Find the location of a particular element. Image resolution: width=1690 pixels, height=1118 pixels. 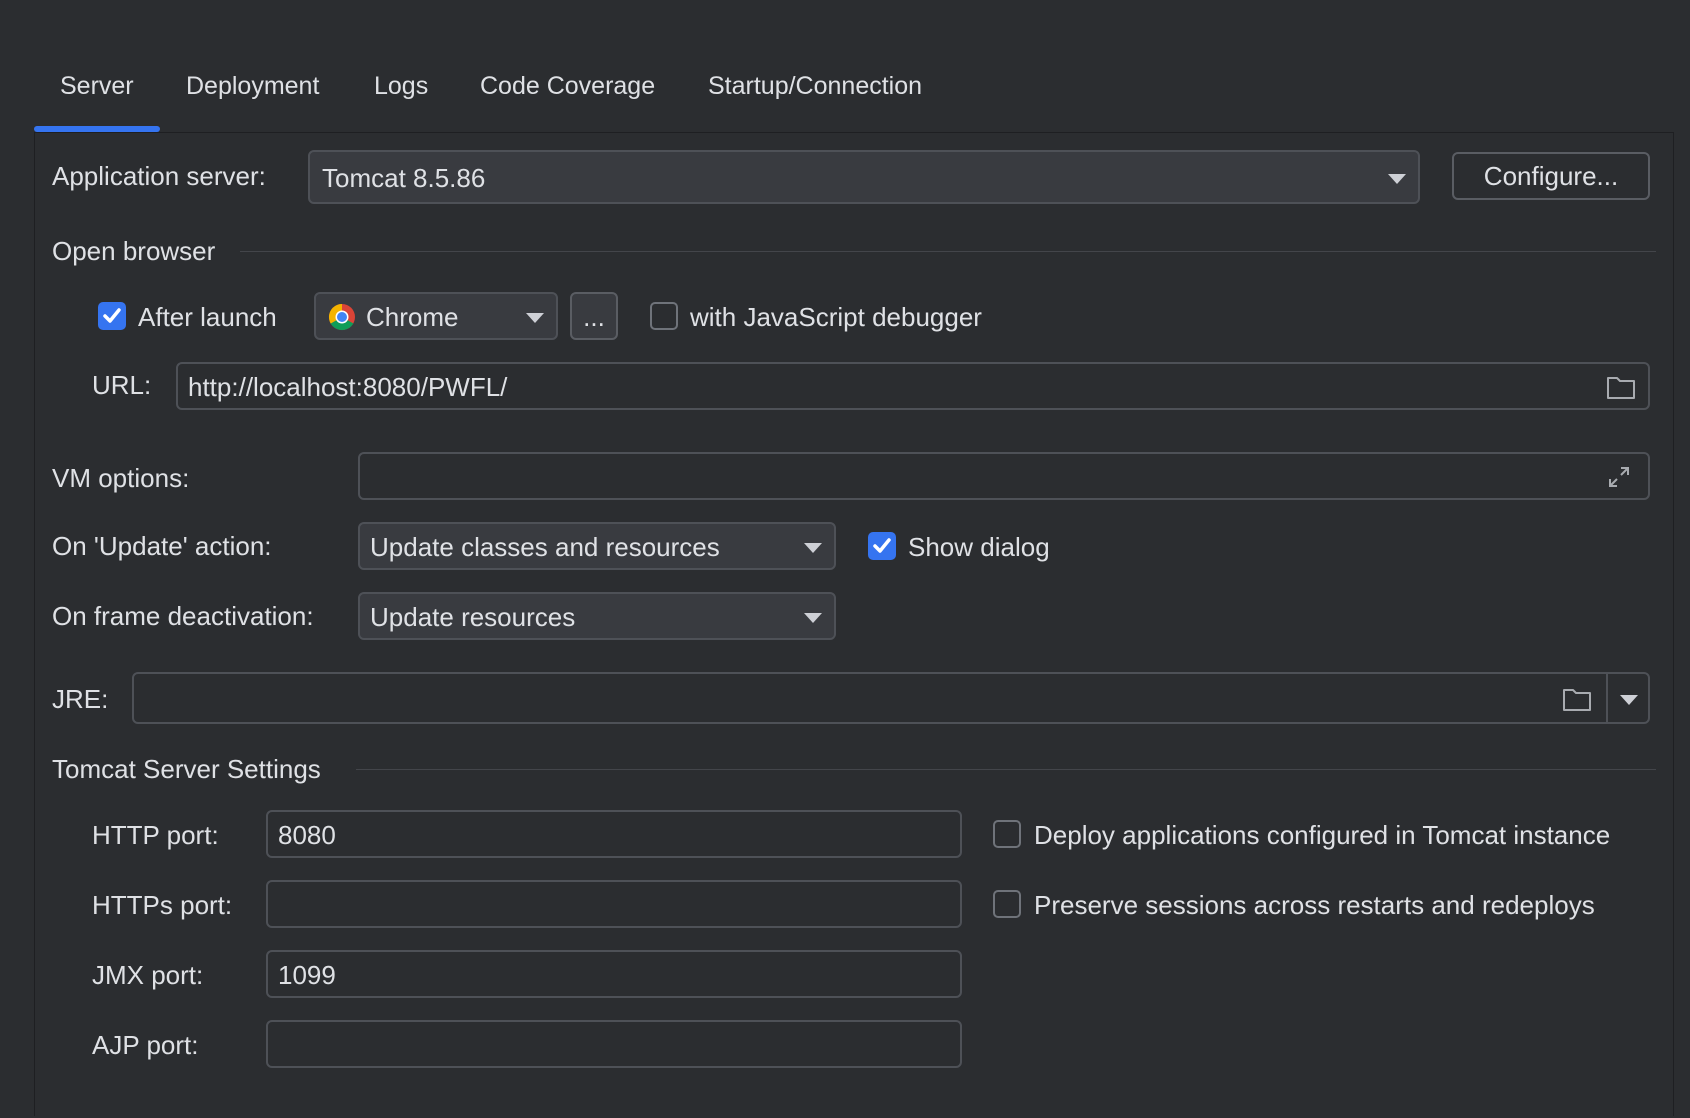

vm-options-label: VM options: is located at coordinates (121, 478).